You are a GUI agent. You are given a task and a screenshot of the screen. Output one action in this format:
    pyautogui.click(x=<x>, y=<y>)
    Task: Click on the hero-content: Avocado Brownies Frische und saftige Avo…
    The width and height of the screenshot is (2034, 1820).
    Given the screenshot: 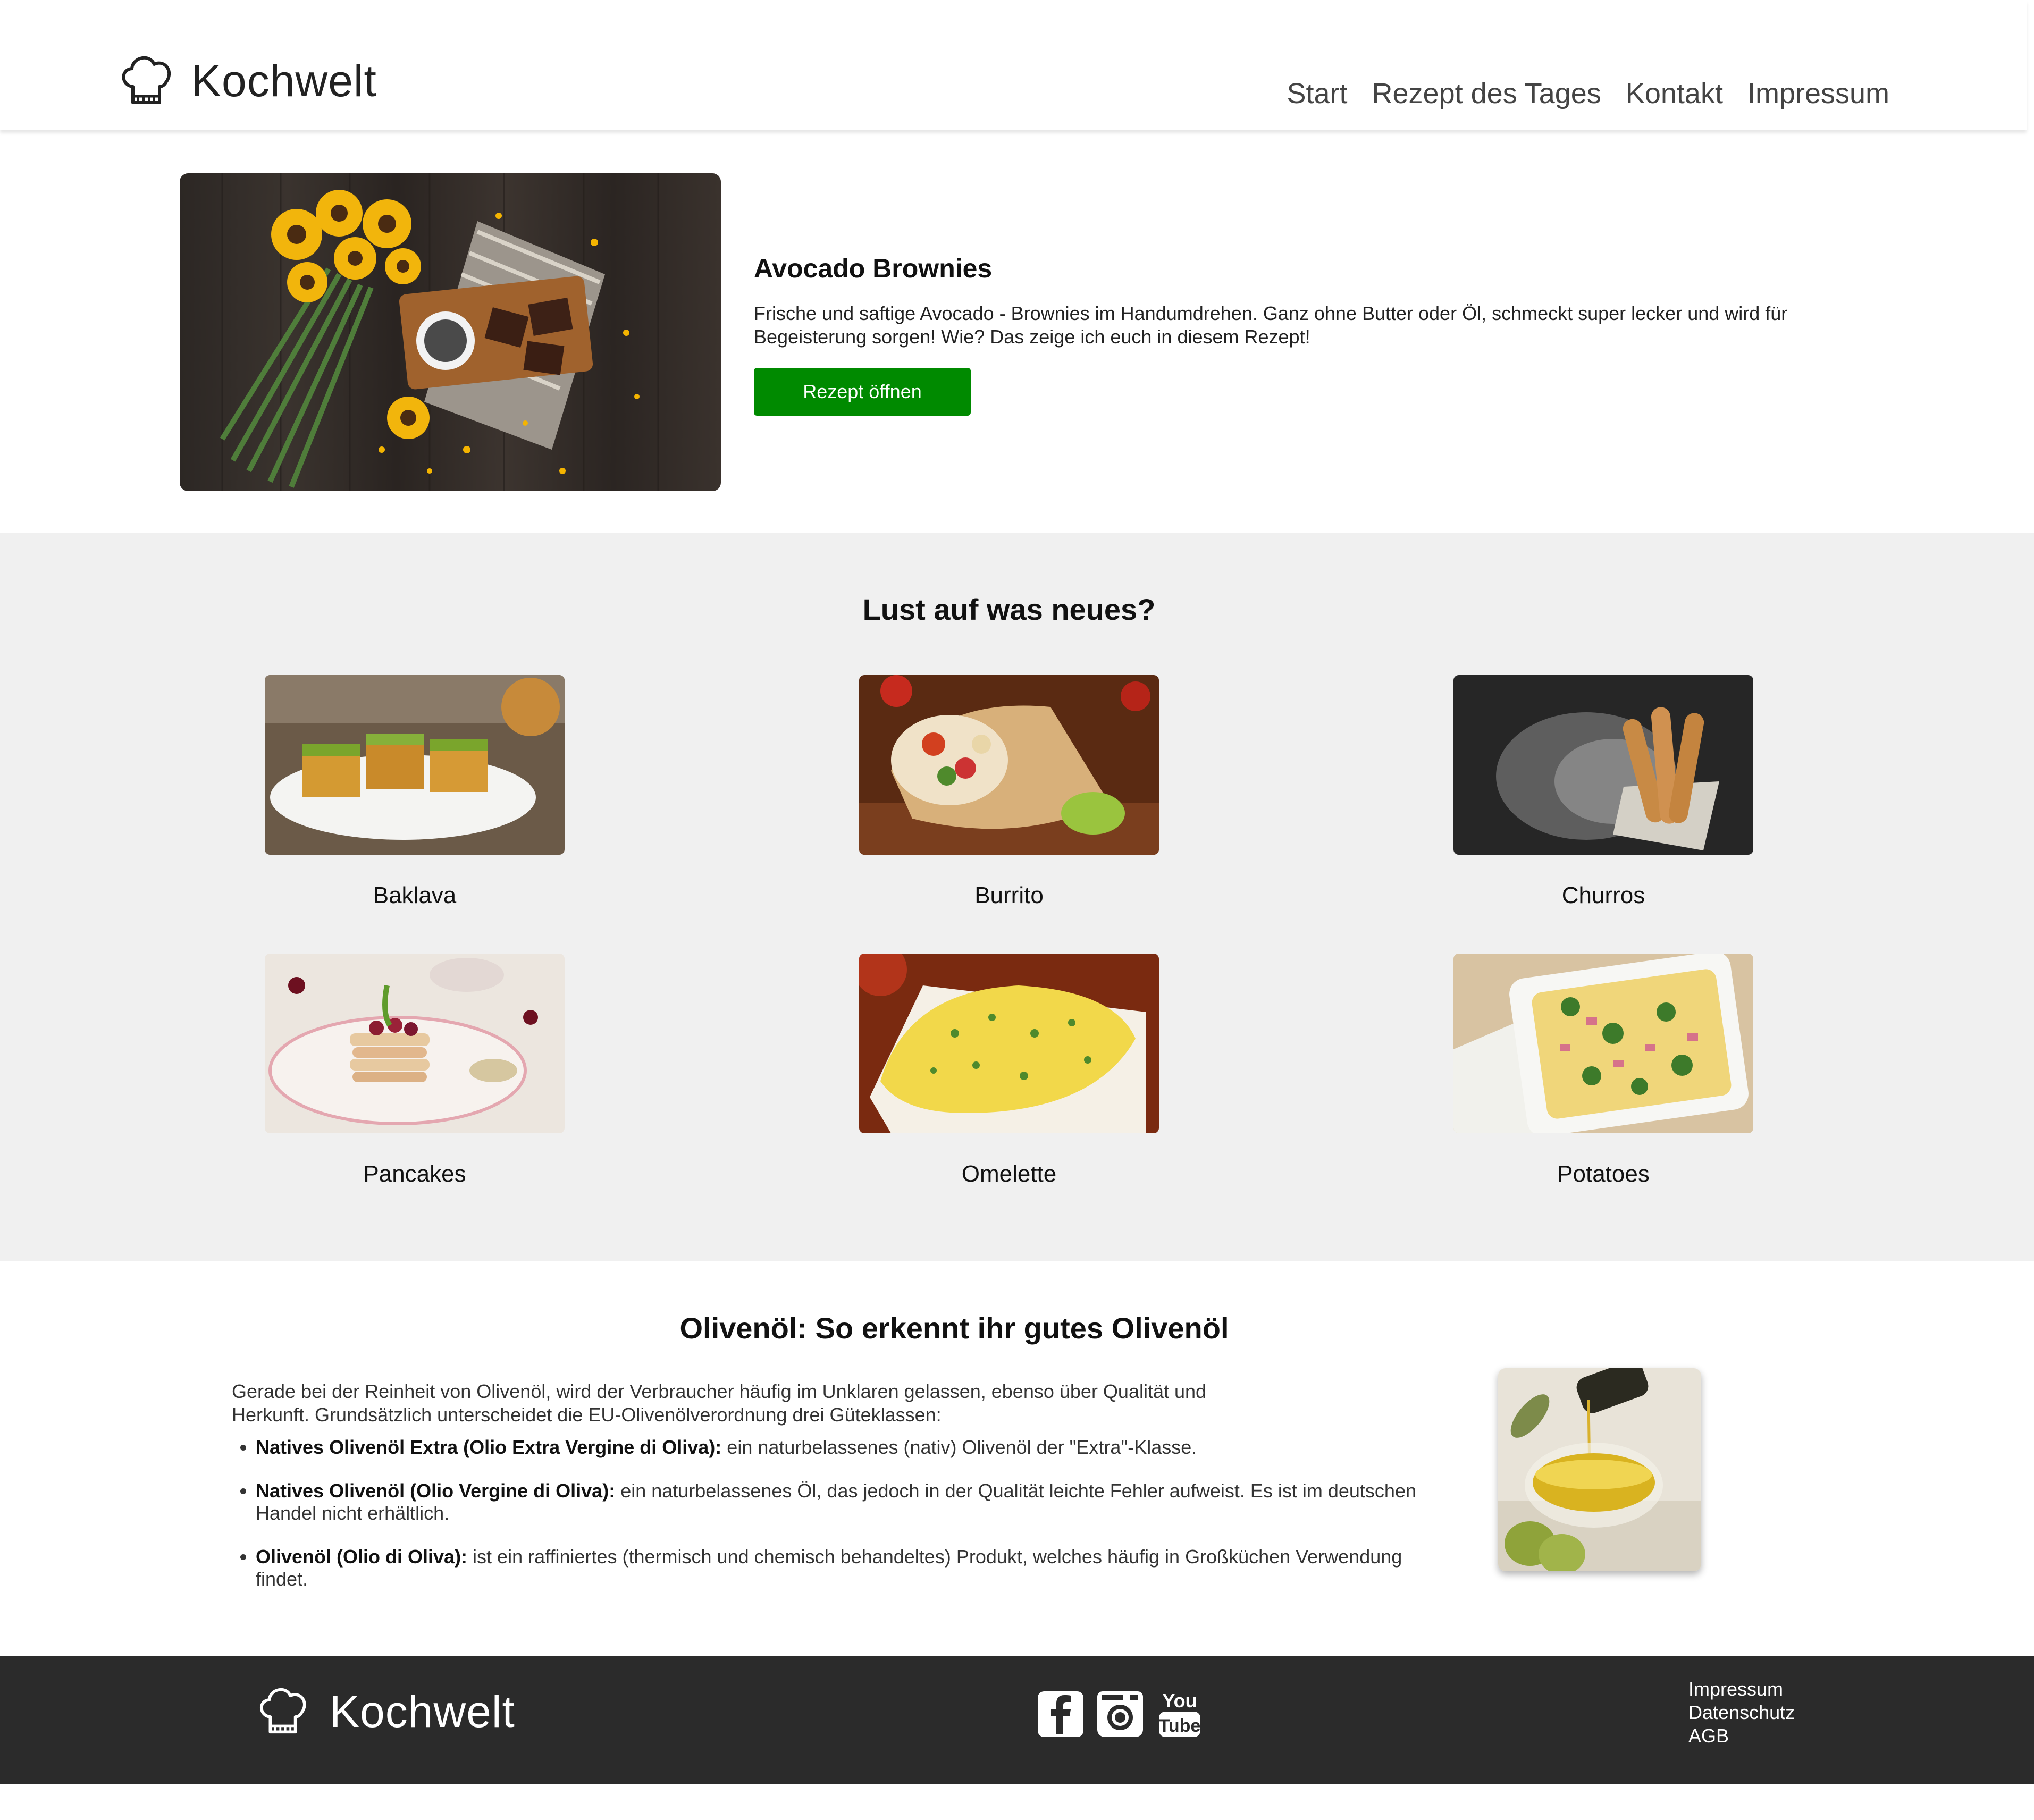 What is the action you would take?
    pyautogui.click(x=1272, y=334)
    